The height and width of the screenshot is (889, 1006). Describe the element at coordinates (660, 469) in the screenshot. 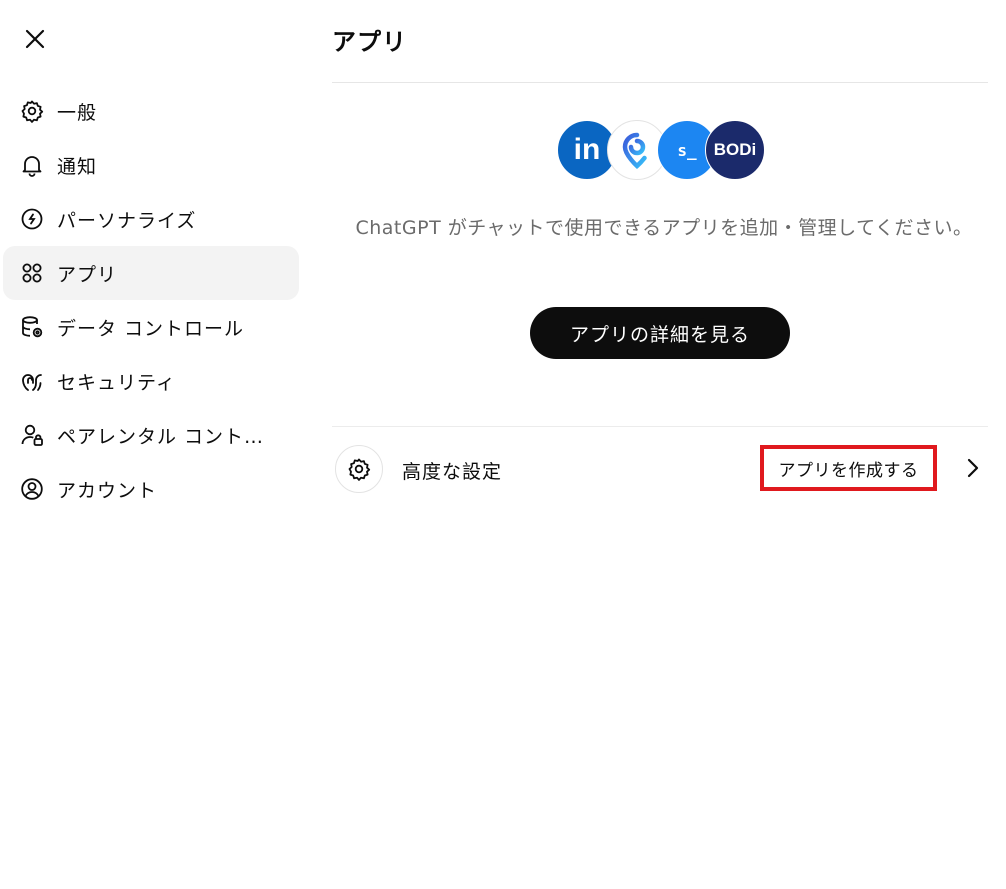

I see `advanced-settings-row: 高度な設定 アプリを作成する` at that location.